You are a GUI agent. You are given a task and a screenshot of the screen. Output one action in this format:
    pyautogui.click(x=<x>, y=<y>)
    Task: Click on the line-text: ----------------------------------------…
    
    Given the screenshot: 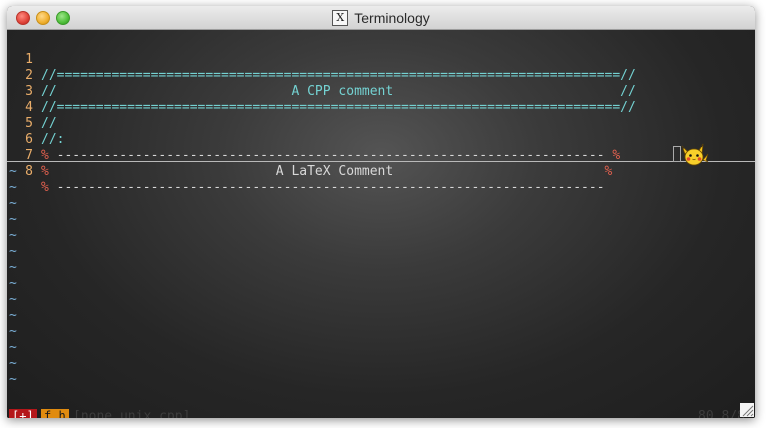 What is the action you would take?
    pyautogui.click(x=330, y=187)
    